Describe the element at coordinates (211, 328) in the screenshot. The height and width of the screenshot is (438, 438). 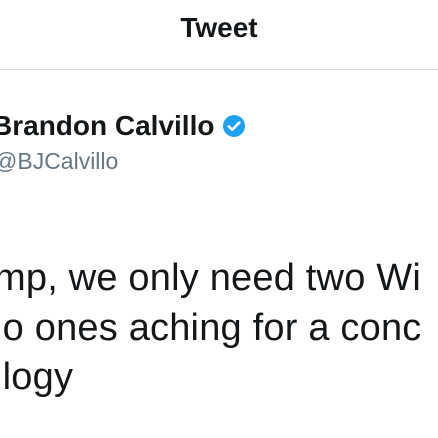
I see `tweet-text-line: lo ones aching for a conc` at that location.